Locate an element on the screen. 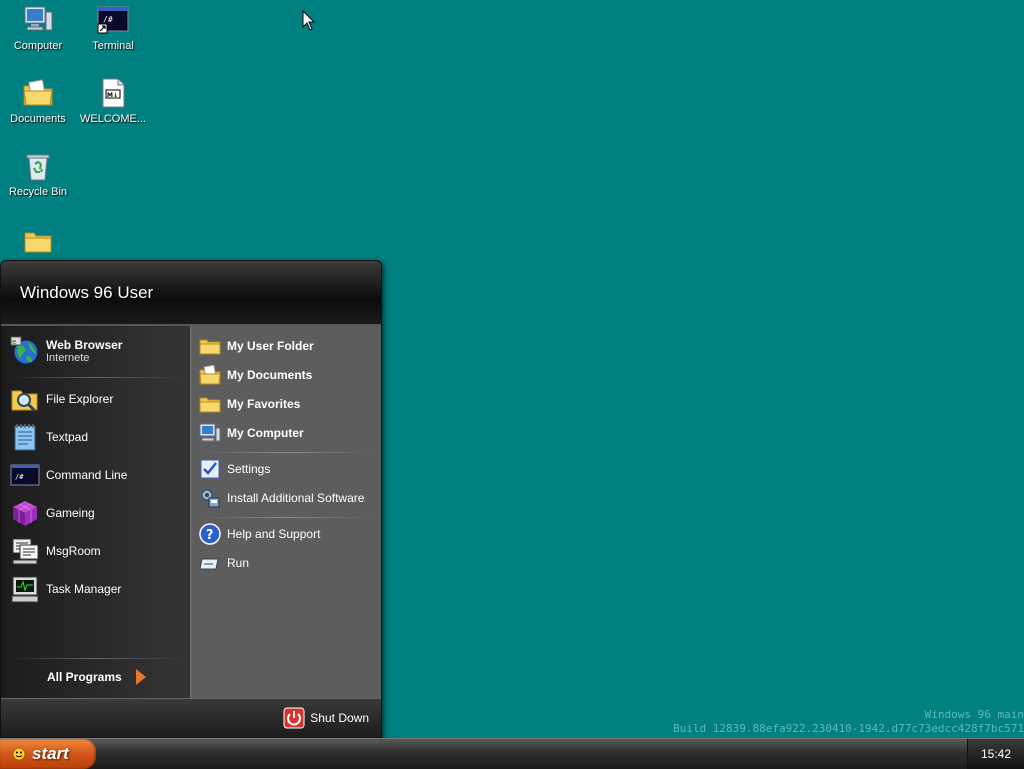 Image resolution: width=1024 pixels, height=769 pixels. shut-down-label: Shut Down is located at coordinates (339, 718).